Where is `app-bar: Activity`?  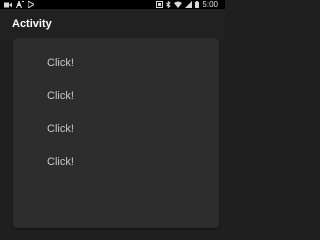 app-bar: Activity is located at coordinates (112, 24).